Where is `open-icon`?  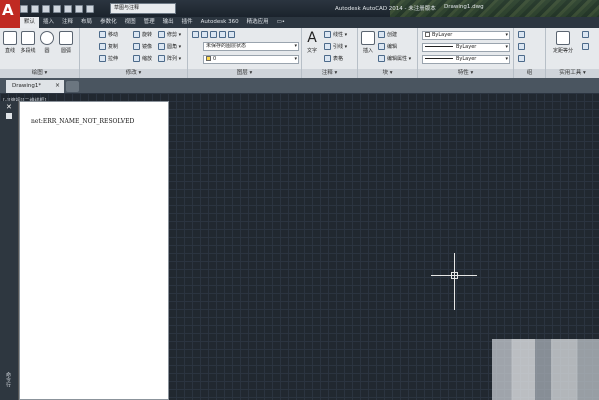
open-icon is located at coordinates (35, 8).